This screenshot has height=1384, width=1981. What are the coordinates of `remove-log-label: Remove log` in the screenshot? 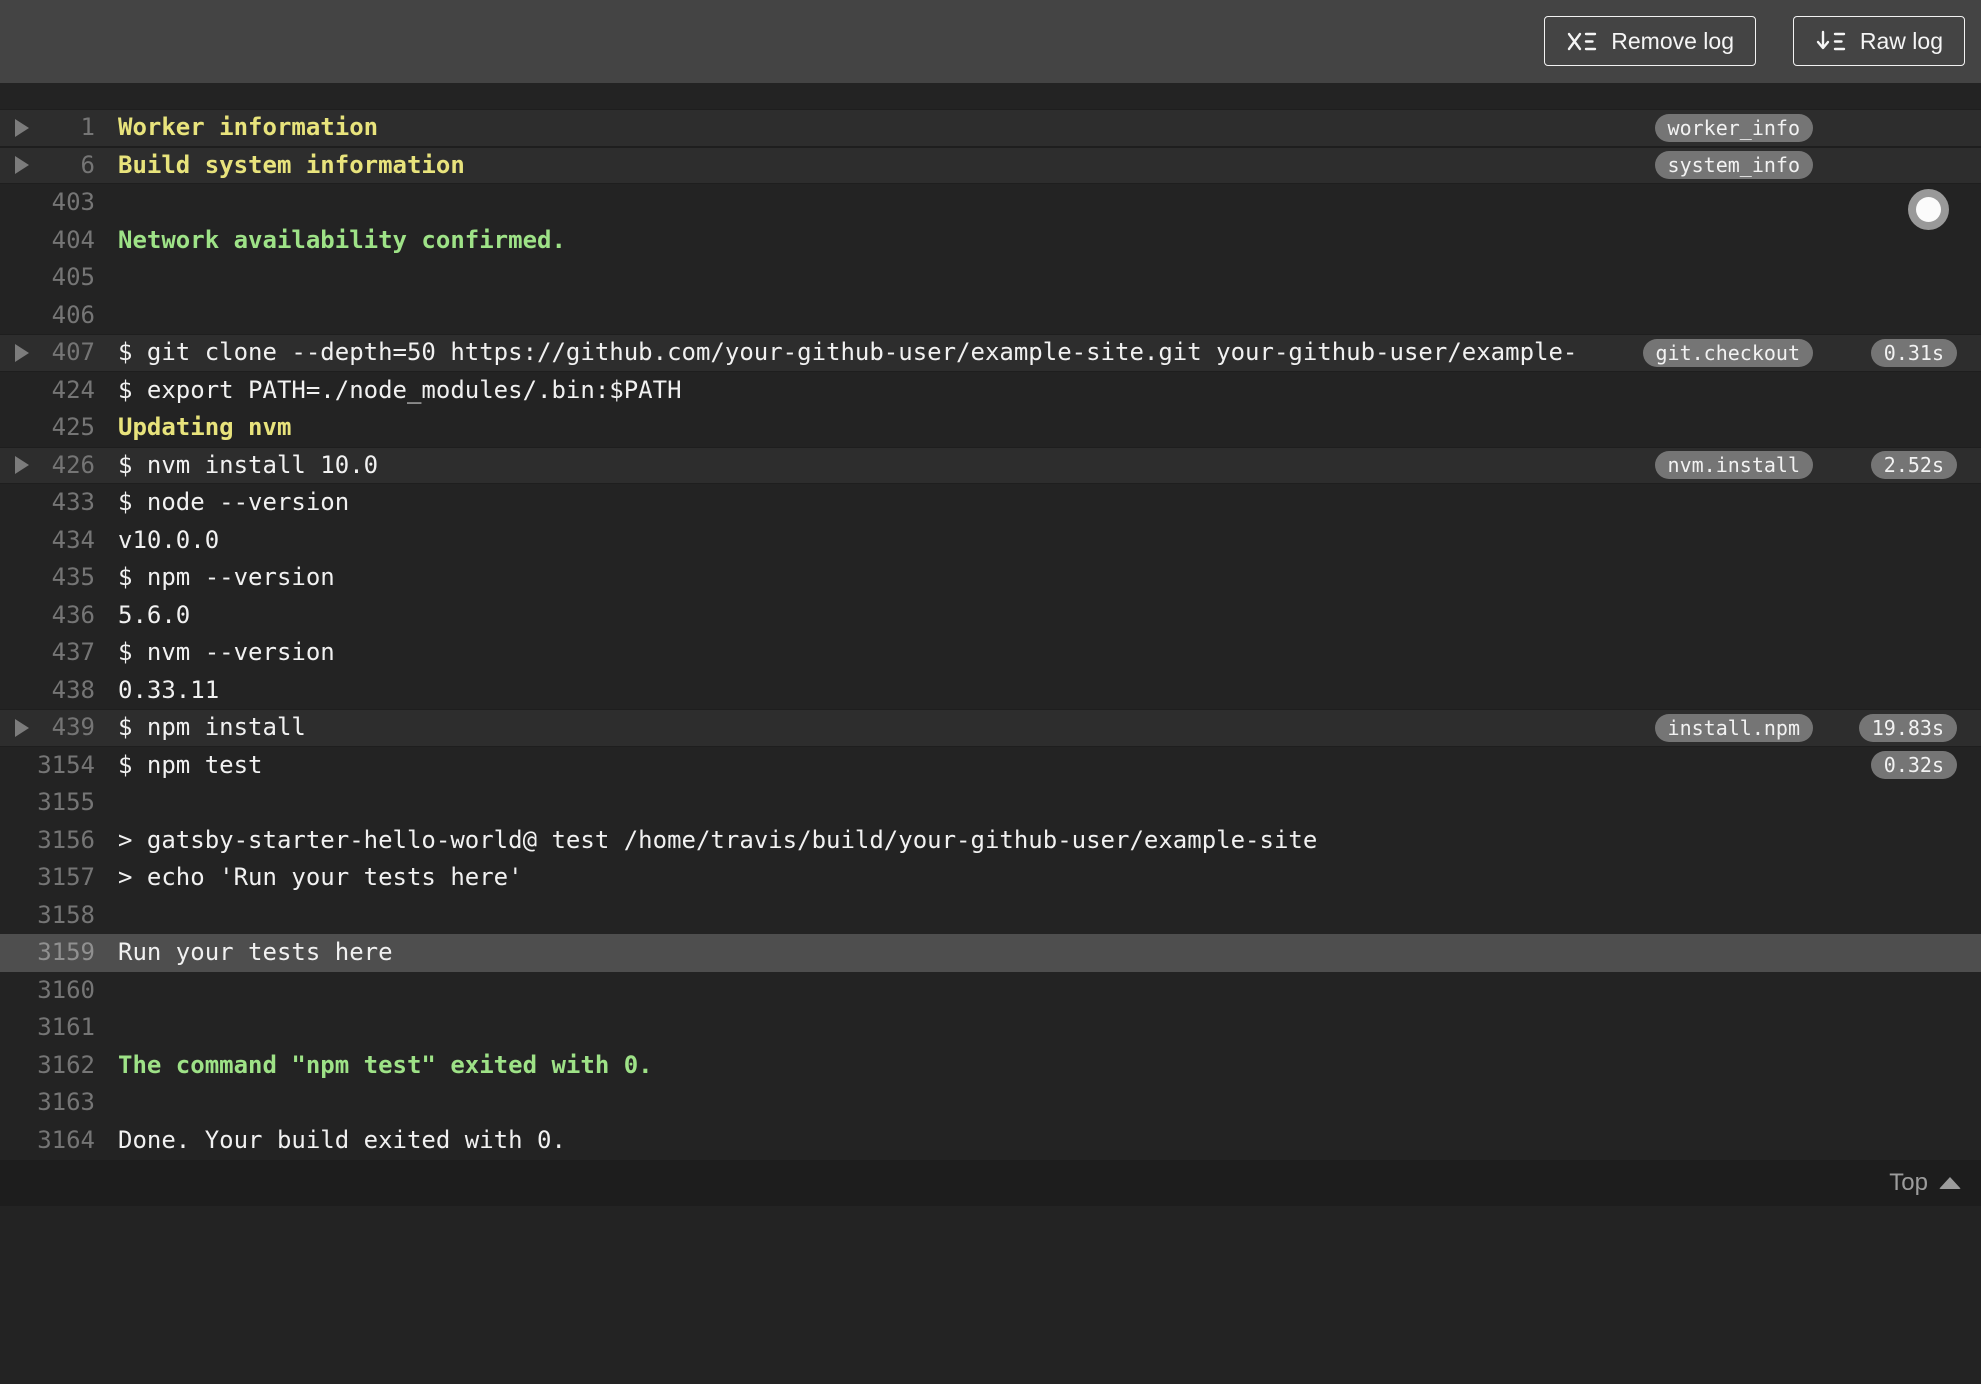 It's located at (1672, 40).